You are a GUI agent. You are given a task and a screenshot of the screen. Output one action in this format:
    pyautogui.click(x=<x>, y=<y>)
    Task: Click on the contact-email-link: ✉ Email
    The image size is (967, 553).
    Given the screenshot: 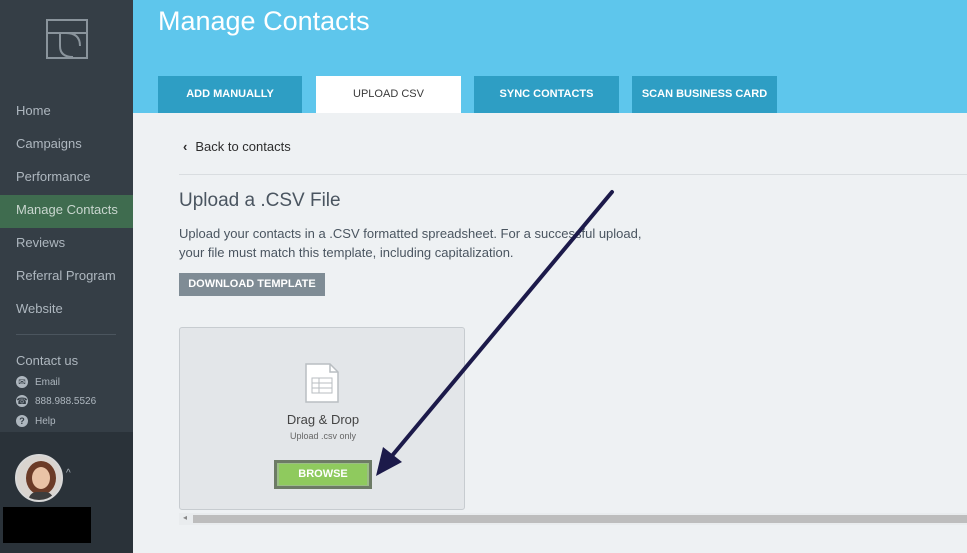 What is the action you would take?
    pyautogui.click(x=38, y=382)
    